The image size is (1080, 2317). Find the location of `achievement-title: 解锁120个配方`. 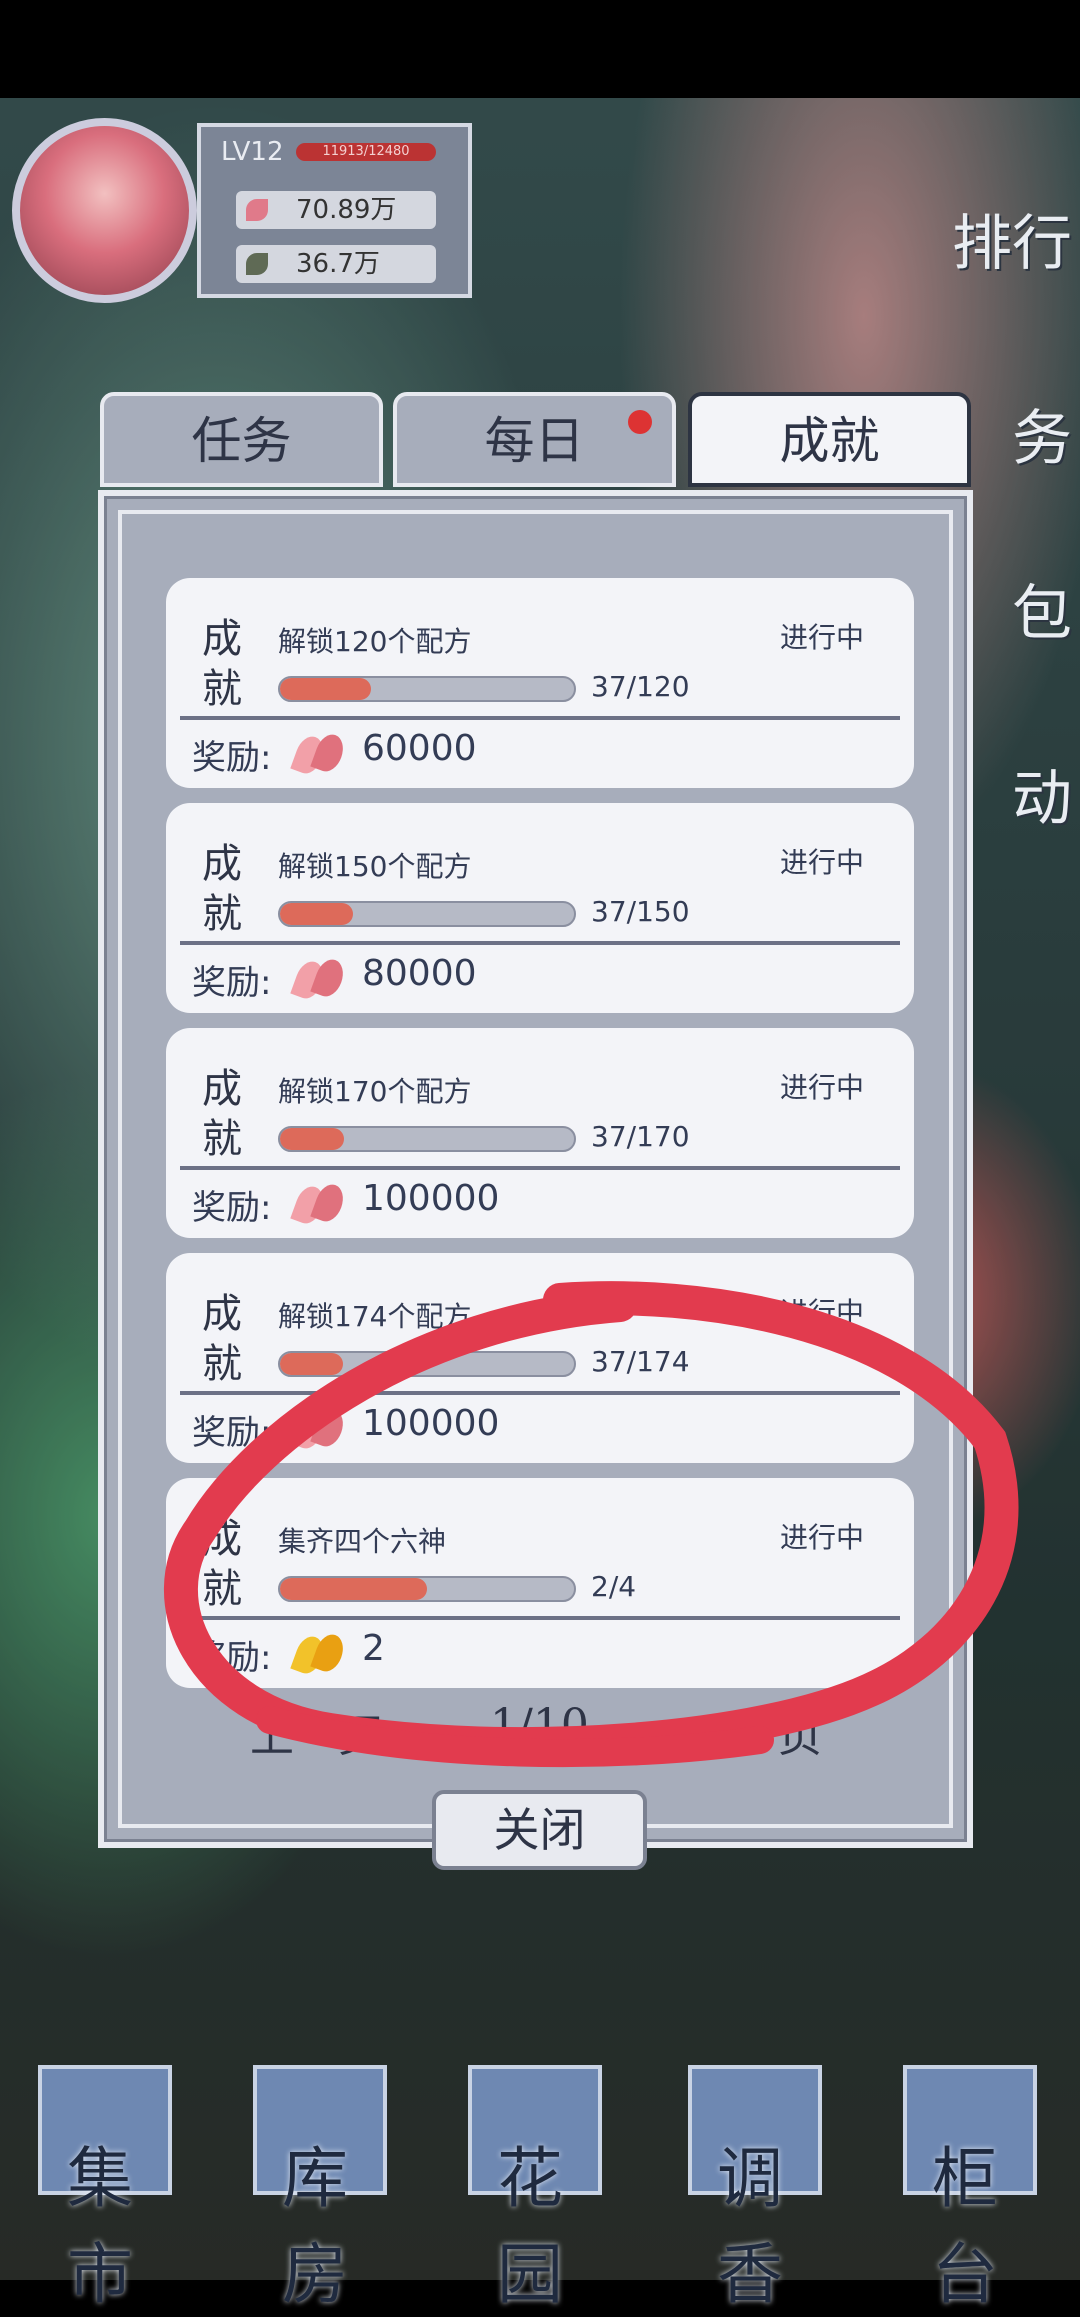

achievement-title: 解锁120个配方 is located at coordinates (375, 641).